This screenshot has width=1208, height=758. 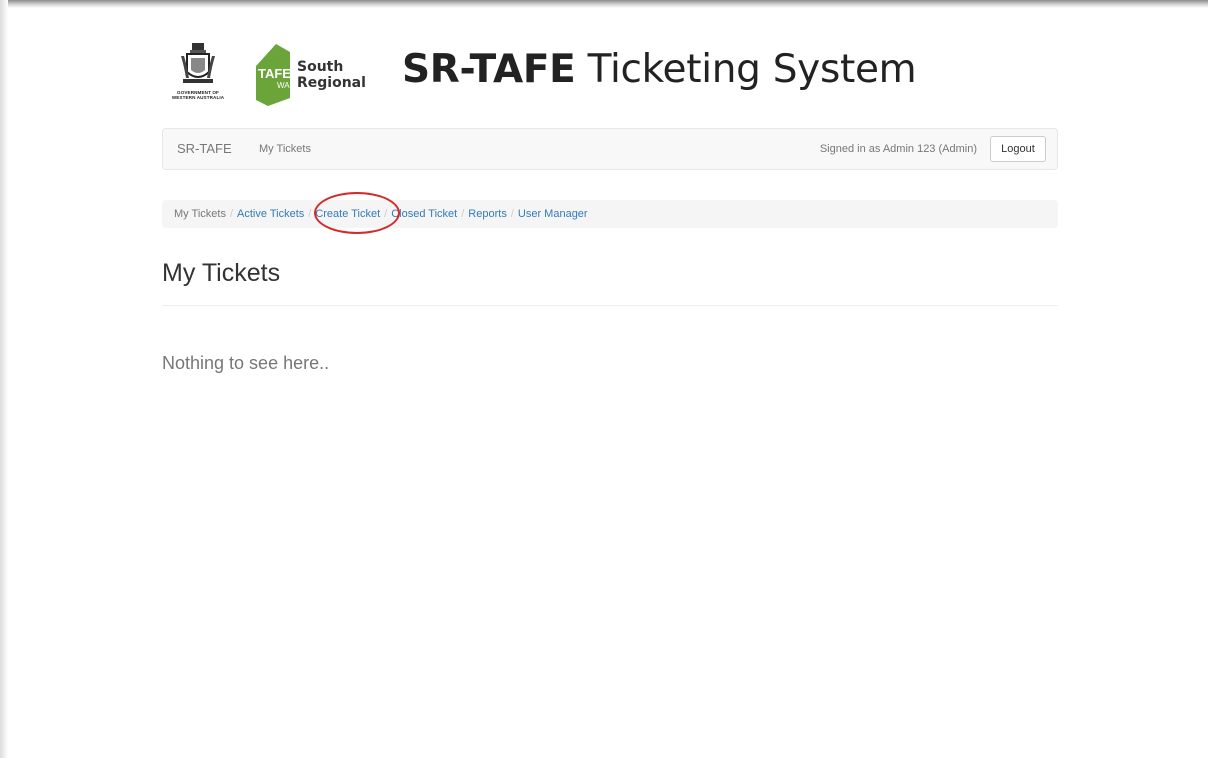 I want to click on breadcrumb-user-manager: User Manager, so click(x=553, y=214).